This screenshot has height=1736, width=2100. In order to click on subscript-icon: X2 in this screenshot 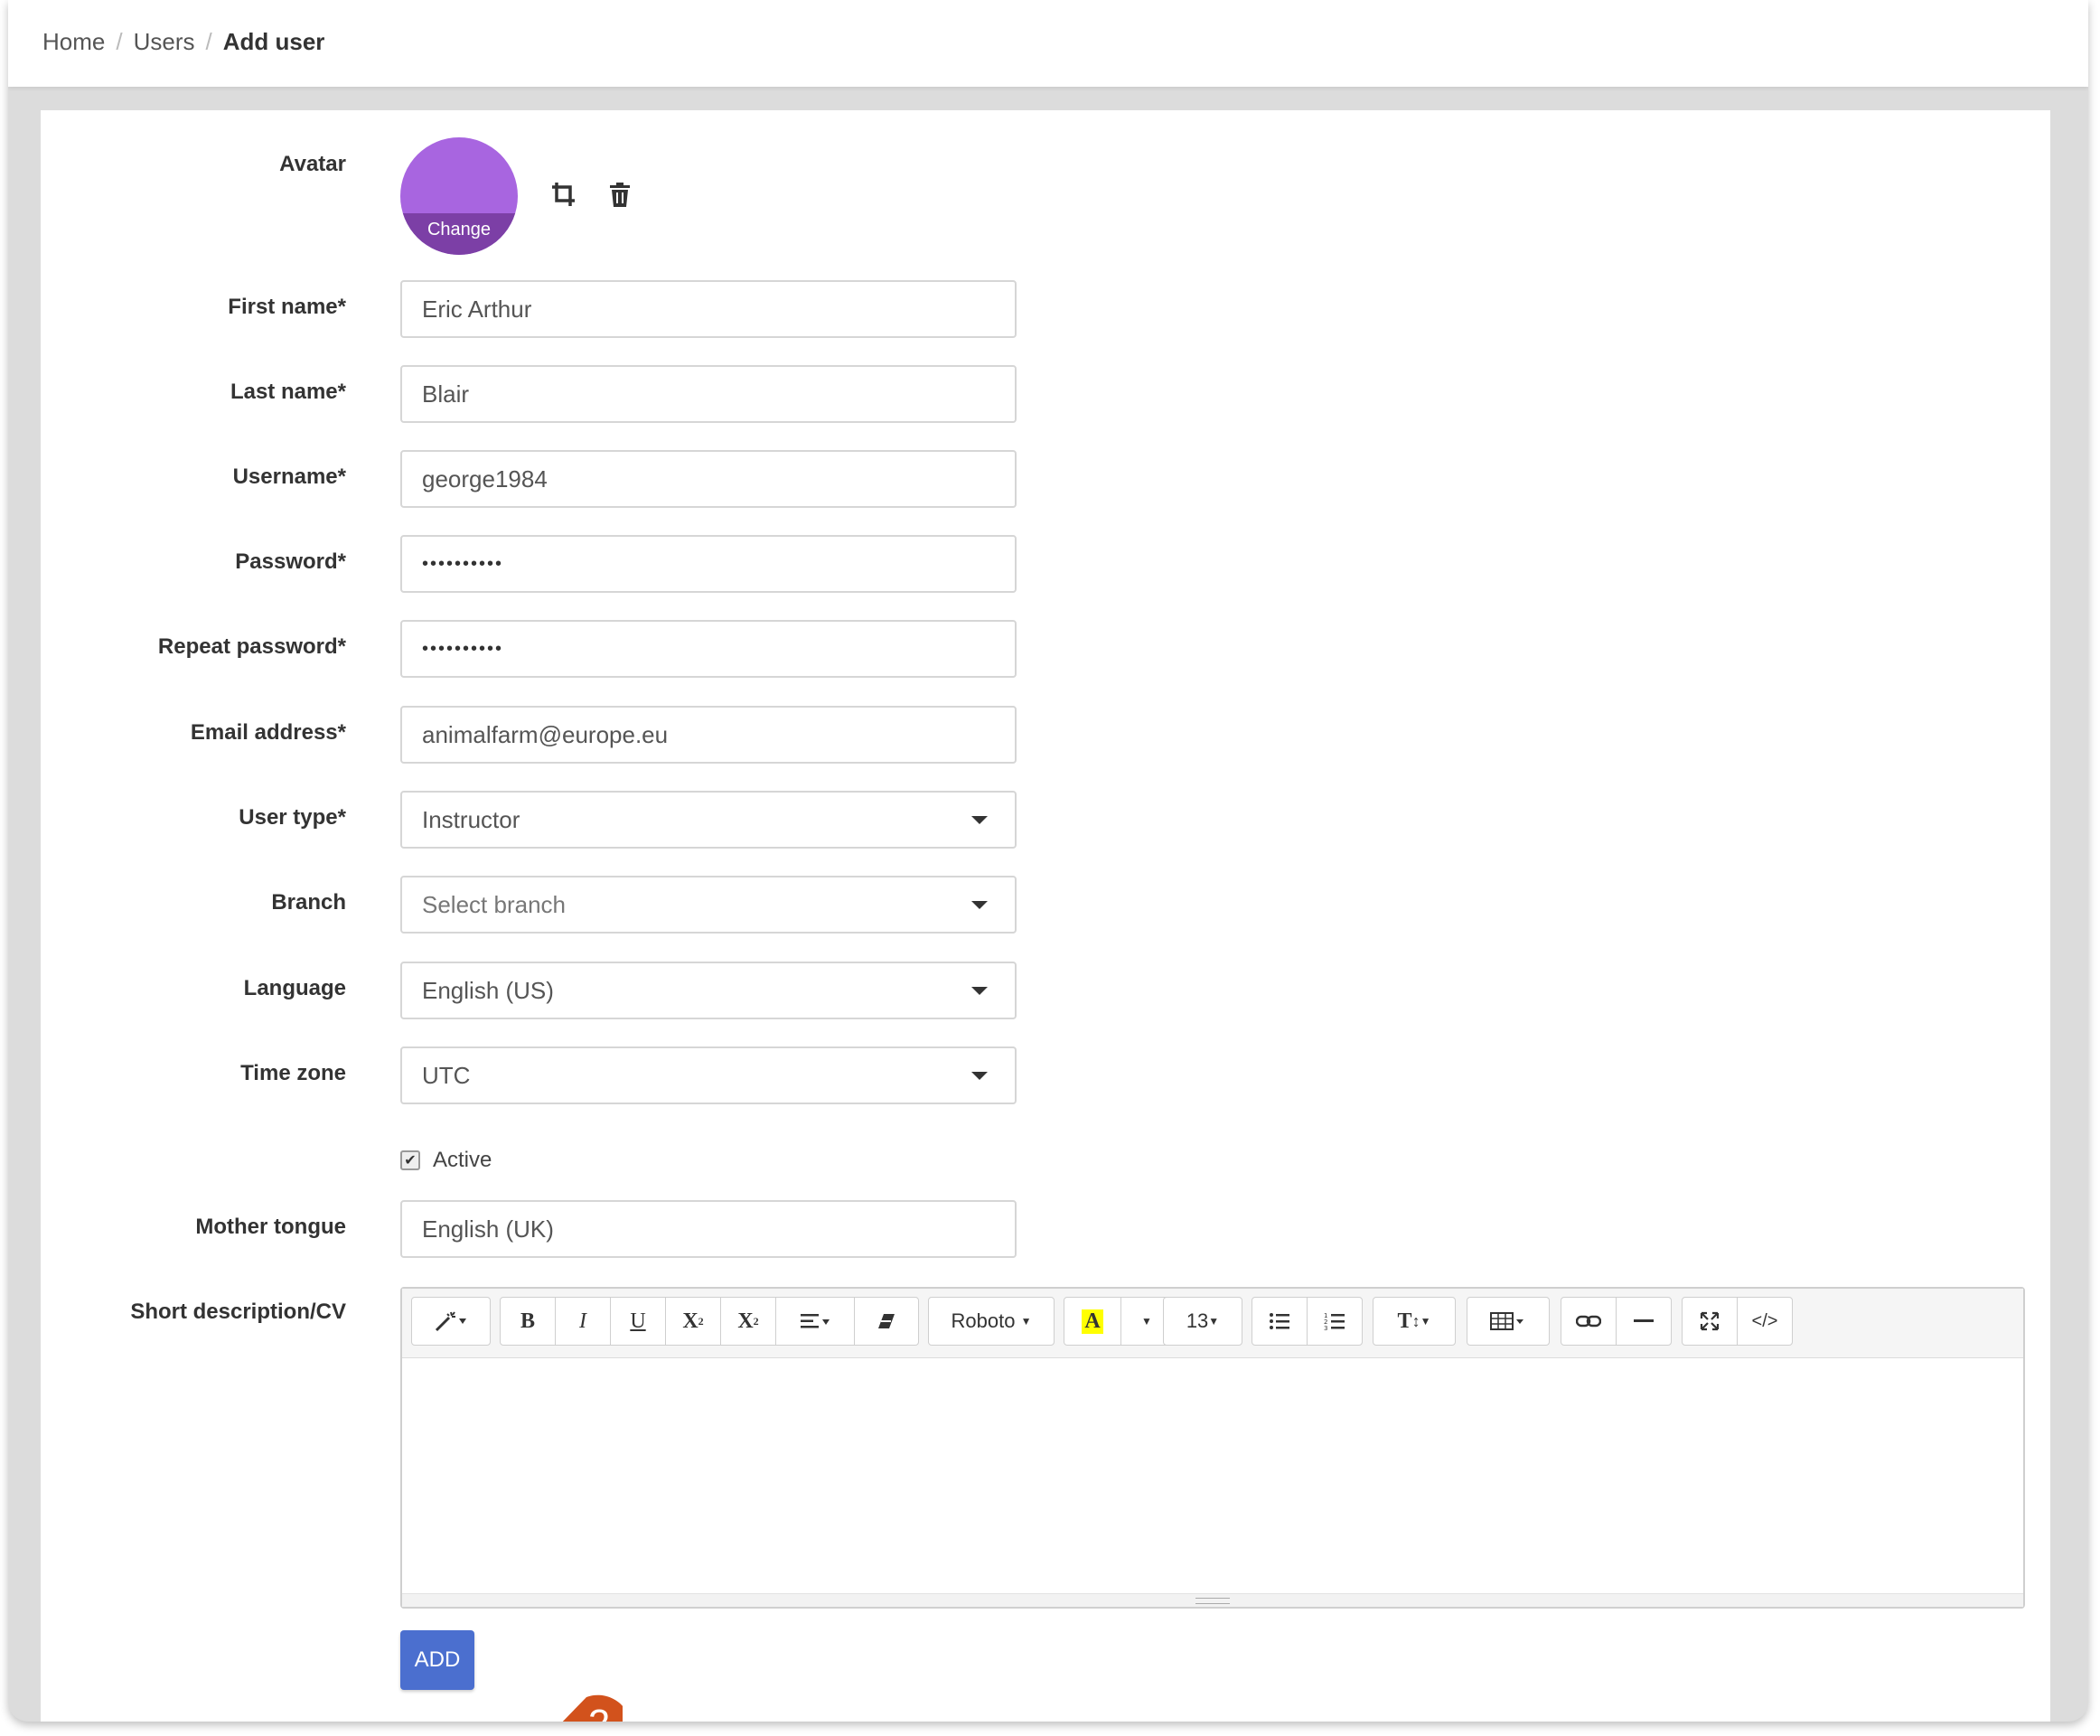, I will do `click(748, 1321)`.